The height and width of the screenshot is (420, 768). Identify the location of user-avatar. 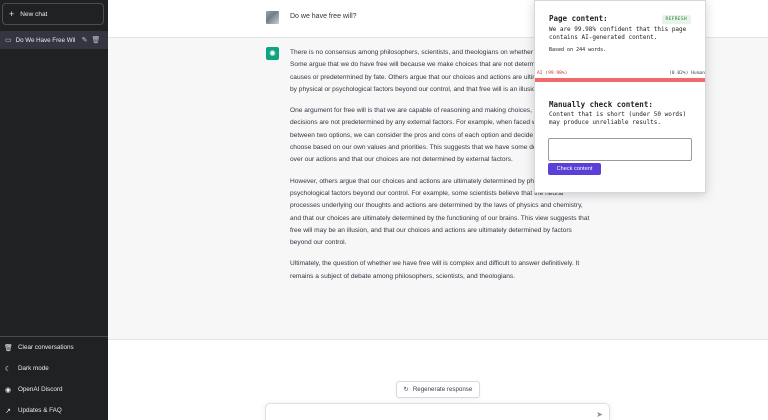
(272, 17).